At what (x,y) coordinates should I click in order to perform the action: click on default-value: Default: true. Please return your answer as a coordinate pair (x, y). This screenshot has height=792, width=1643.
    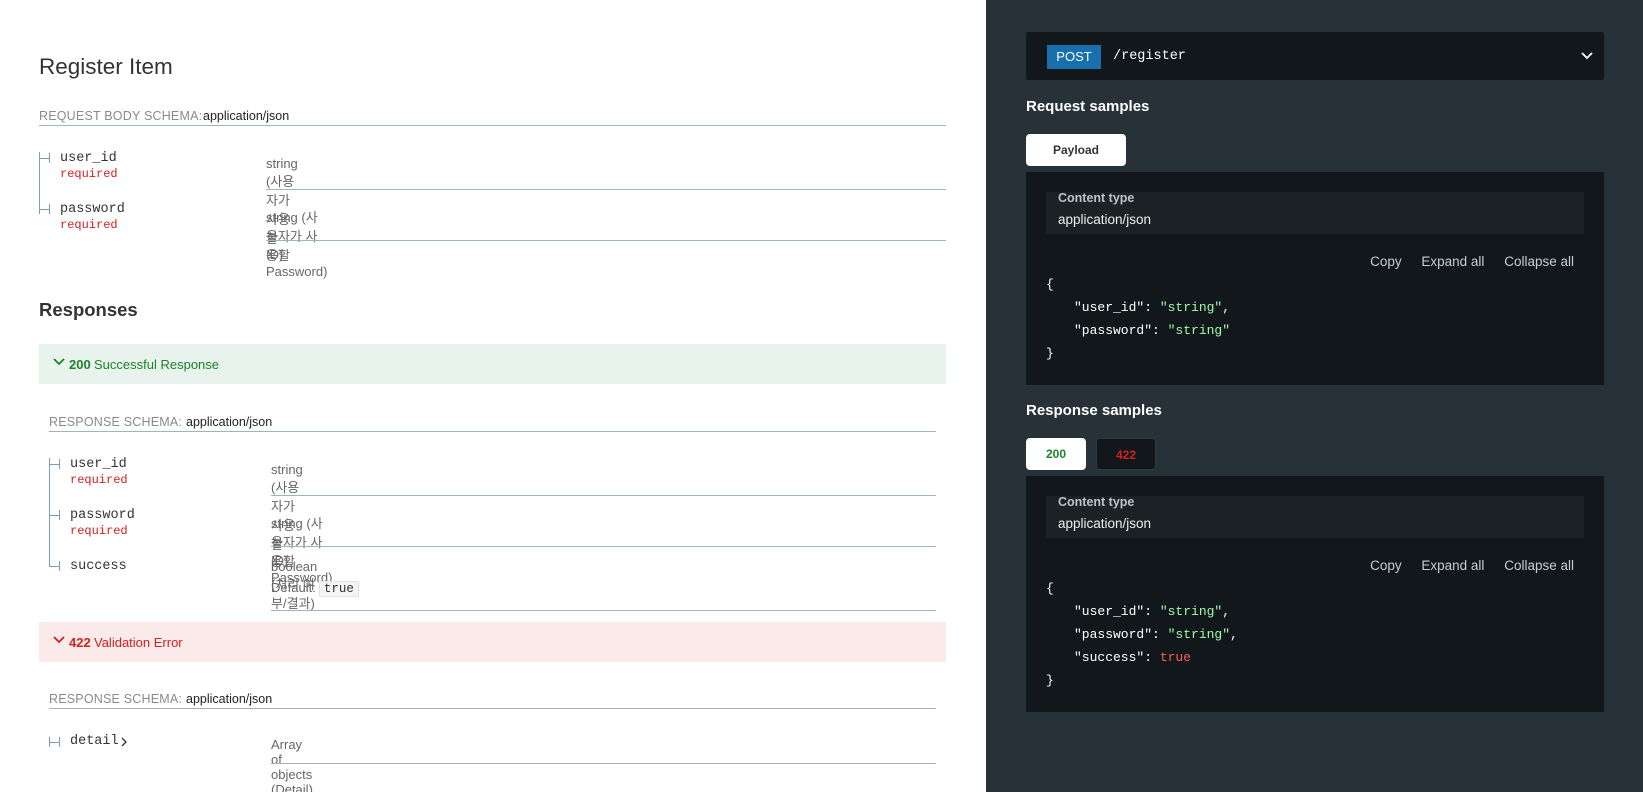
    Looking at the image, I should click on (315, 588).